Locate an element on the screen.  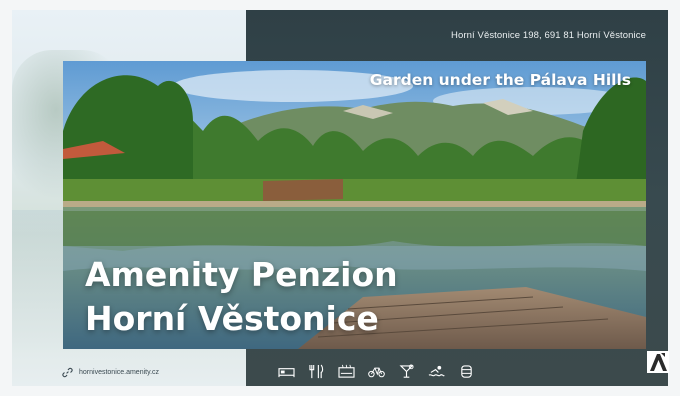
bicycle-icon is located at coordinates (376, 371).